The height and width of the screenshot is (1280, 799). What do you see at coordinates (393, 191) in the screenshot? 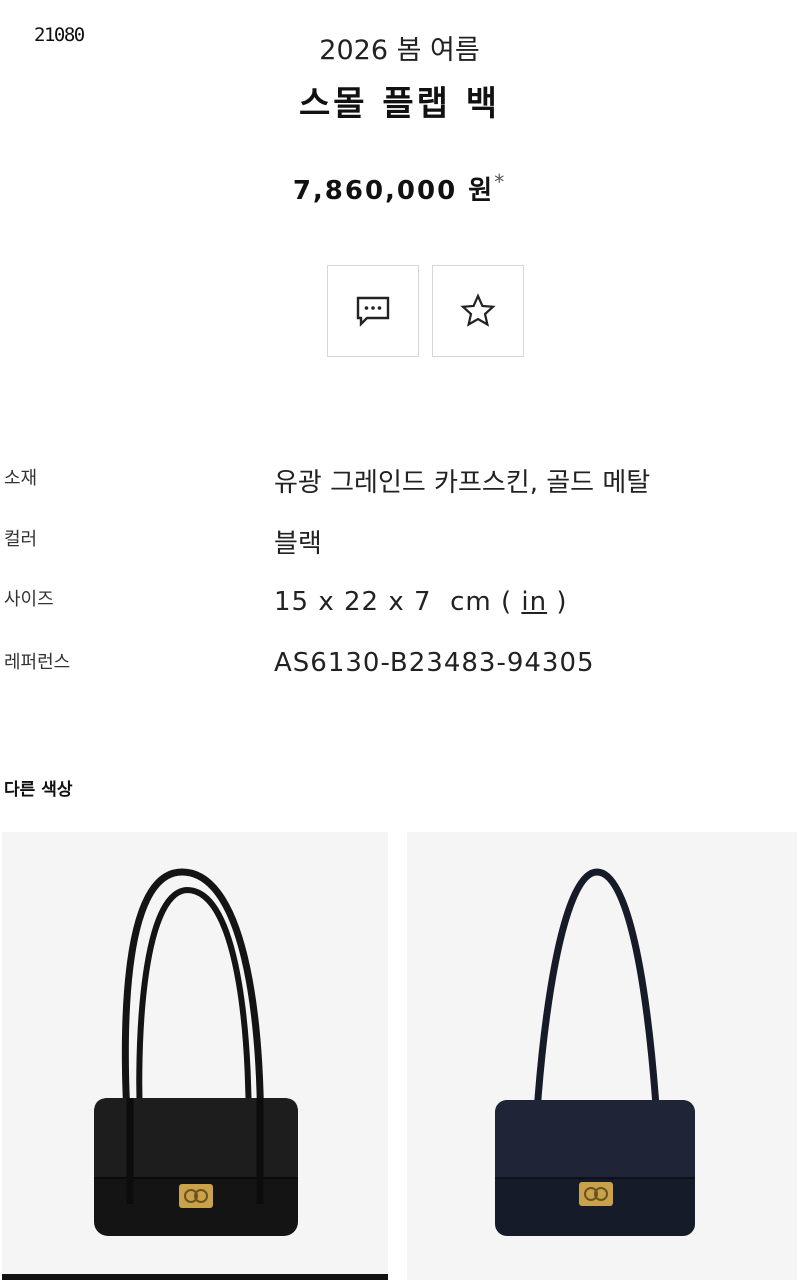
I see `price-value: 7,860,000 원` at bounding box center [393, 191].